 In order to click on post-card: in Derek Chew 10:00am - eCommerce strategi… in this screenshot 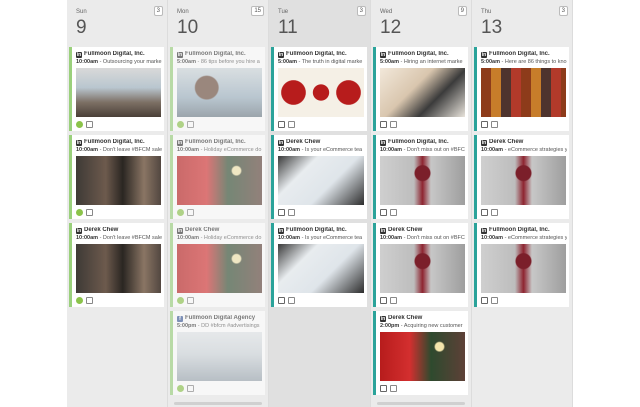, I will do `click(521, 177)`.